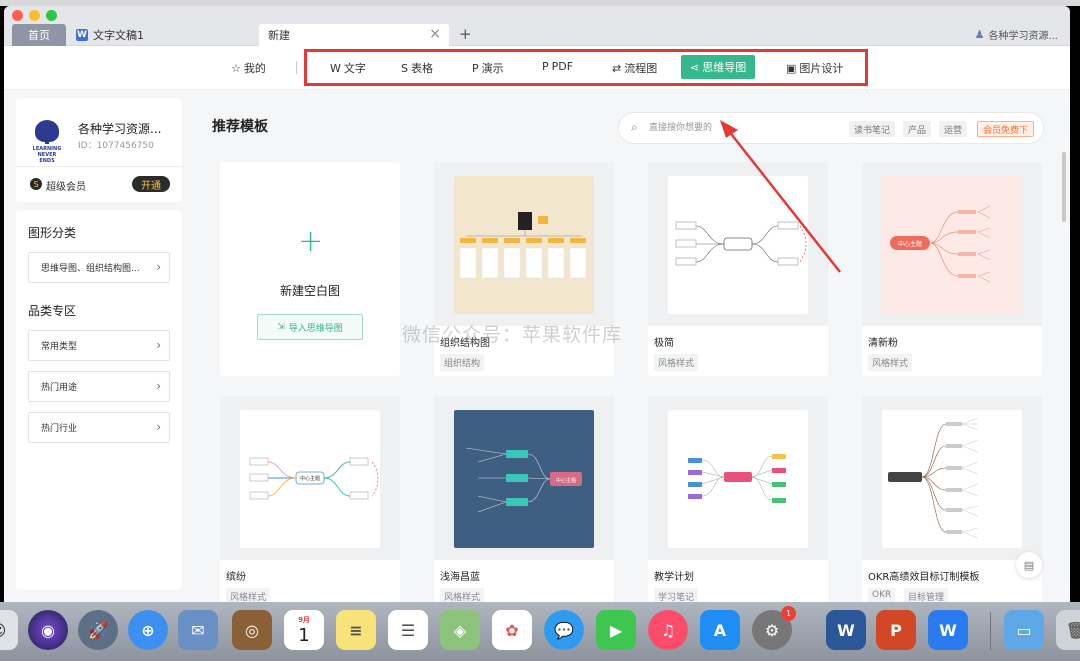  What do you see at coordinates (356, 630) in the screenshot?
I see `notes-icon: ≡` at bounding box center [356, 630].